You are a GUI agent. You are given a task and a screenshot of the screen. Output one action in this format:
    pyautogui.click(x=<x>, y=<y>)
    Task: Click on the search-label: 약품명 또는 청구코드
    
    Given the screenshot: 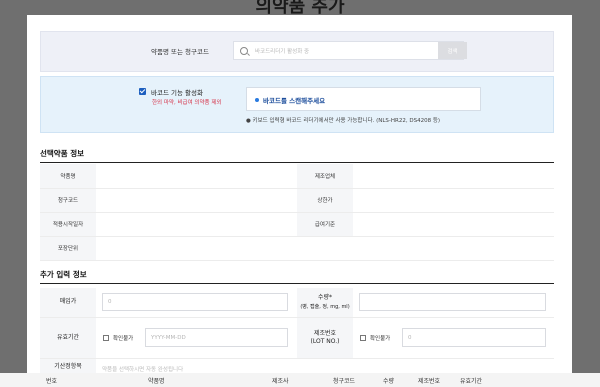 What is the action you would take?
    pyautogui.click(x=180, y=52)
    